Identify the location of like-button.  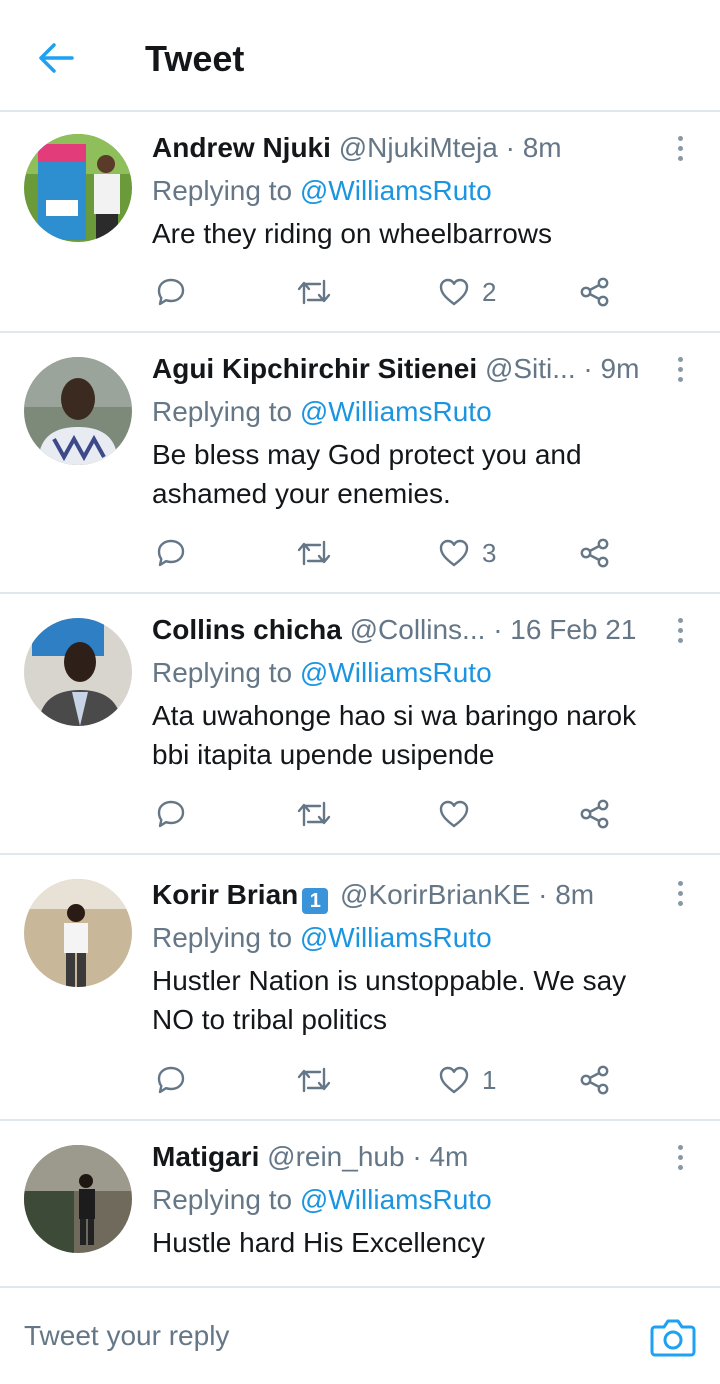
(454, 814).